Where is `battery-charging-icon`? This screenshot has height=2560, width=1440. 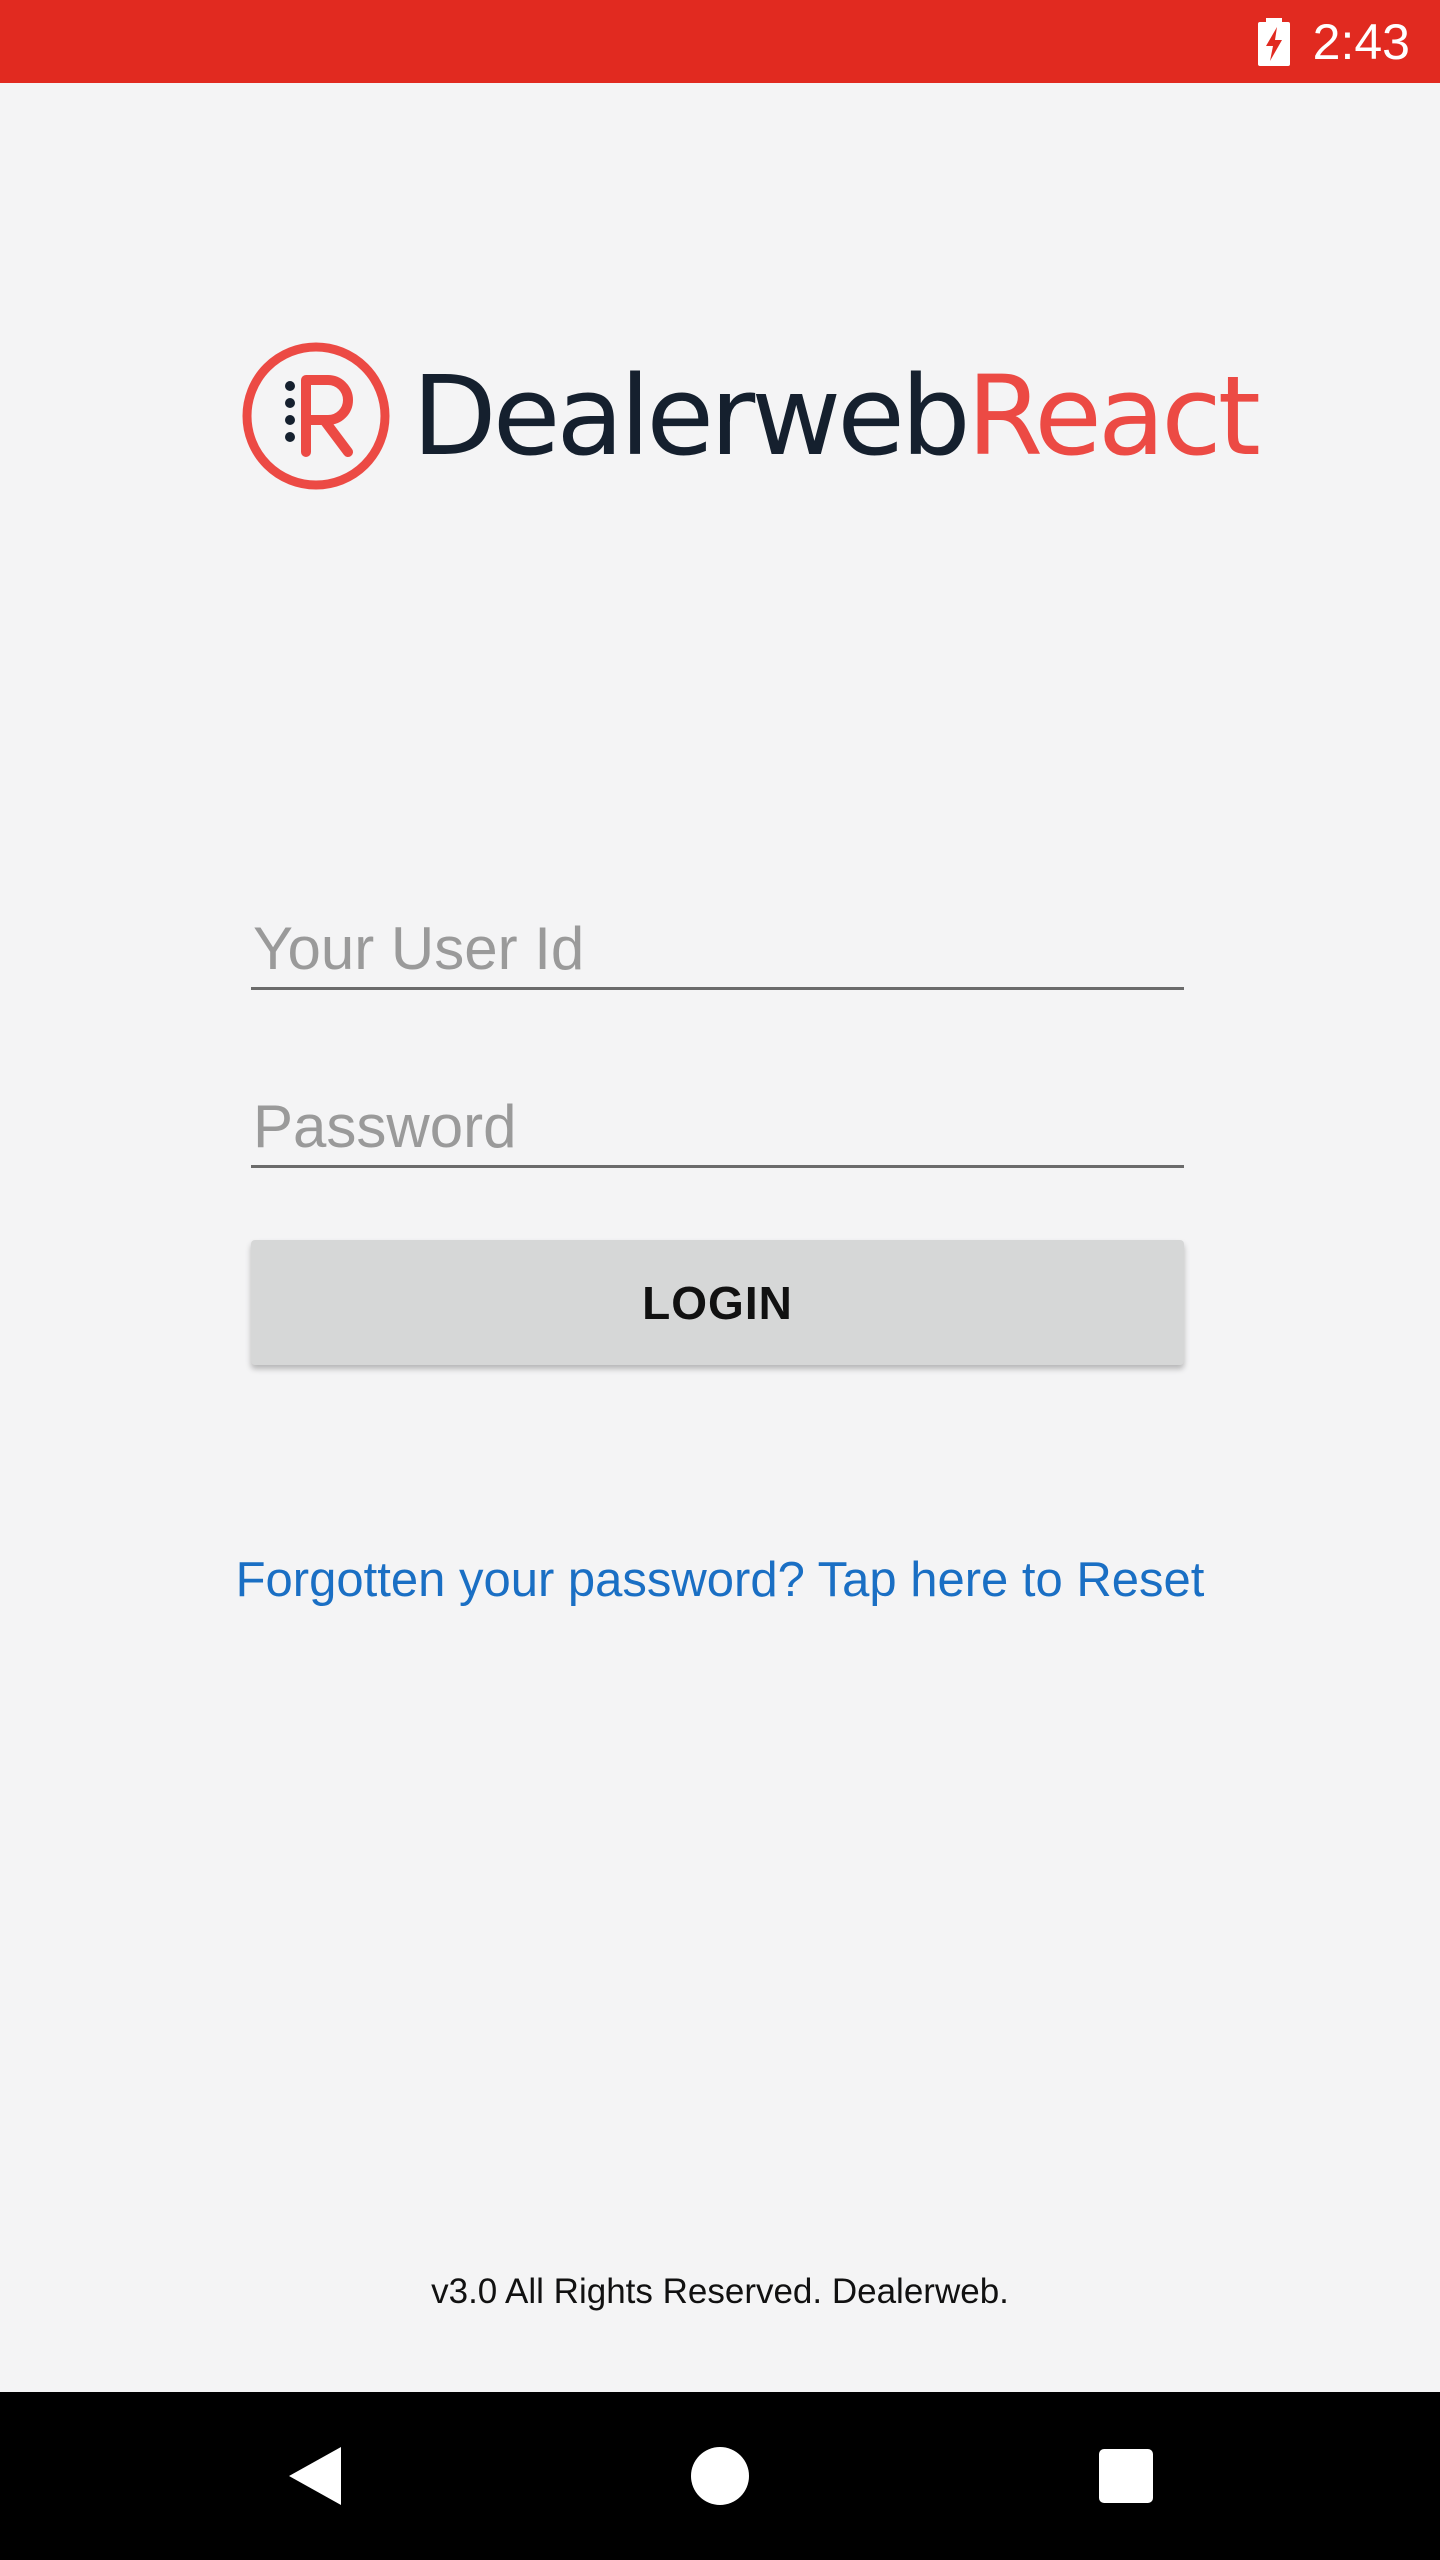
battery-charging-icon is located at coordinates (1274, 42).